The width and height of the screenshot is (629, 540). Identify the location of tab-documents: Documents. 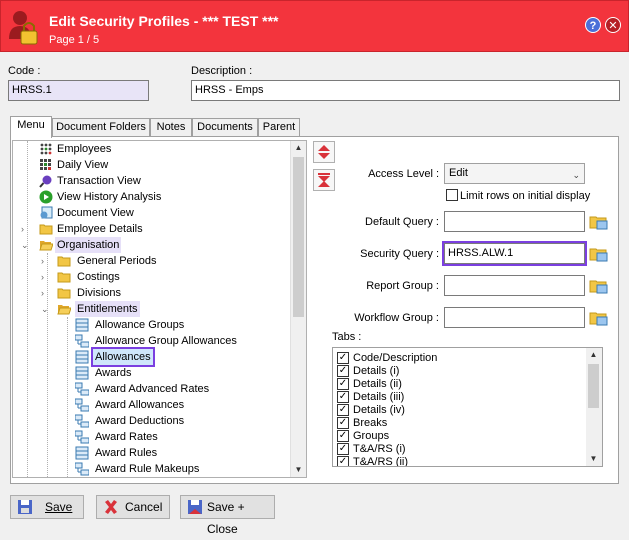
(225, 127).